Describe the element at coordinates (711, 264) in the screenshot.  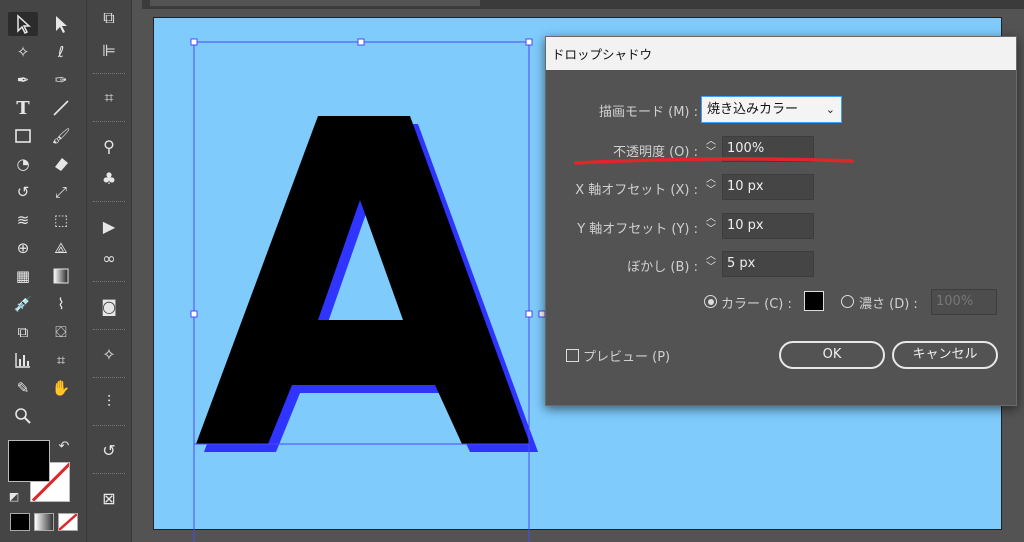
I see `blur-stepper-icon: ︿ ﹀` at that location.